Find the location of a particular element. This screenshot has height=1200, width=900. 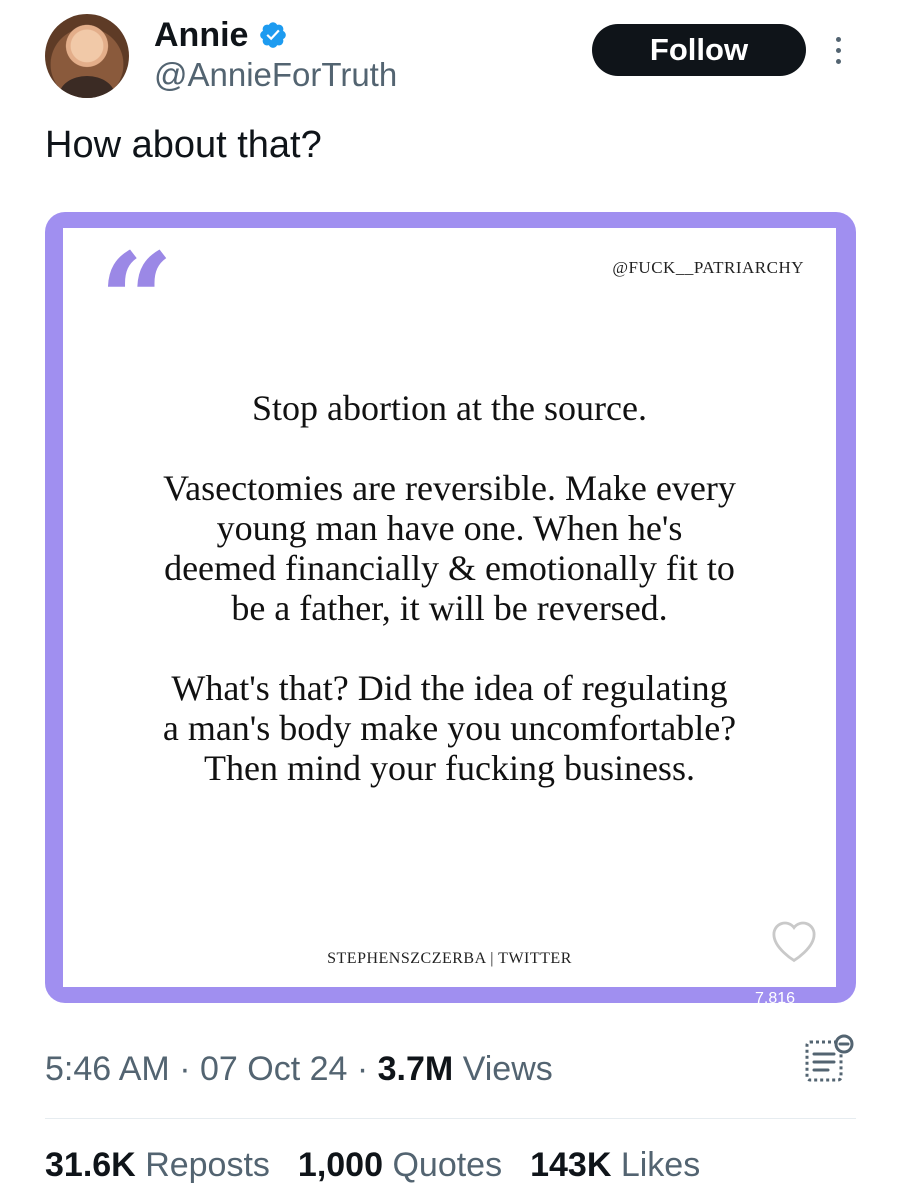

quote-line: a man's body make you uncomfortable? is located at coordinates (449, 728).